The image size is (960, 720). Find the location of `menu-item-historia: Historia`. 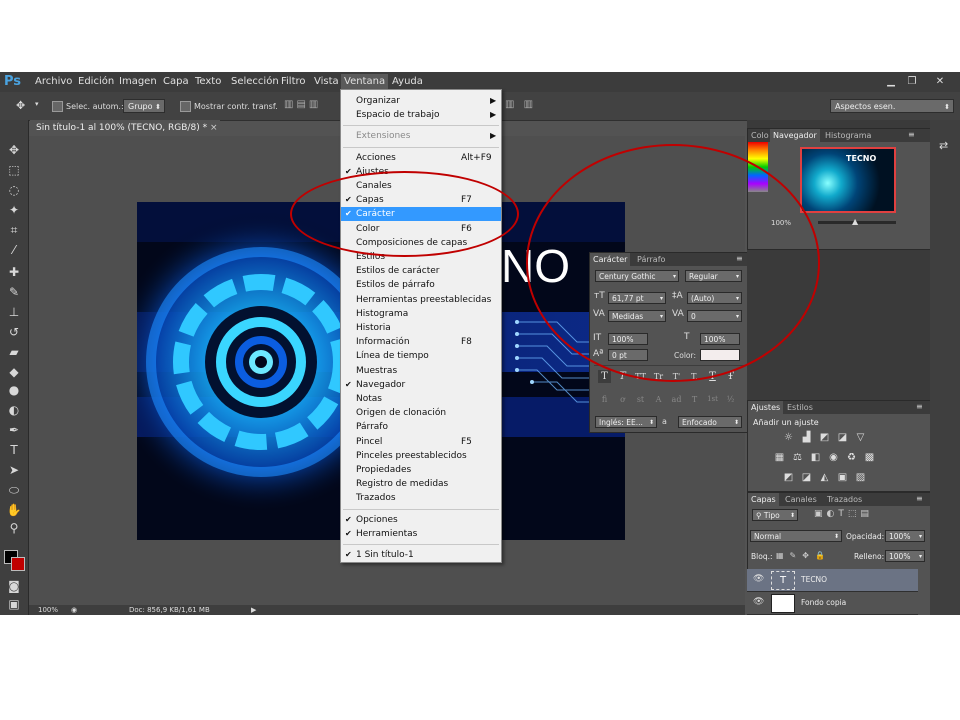

menu-item-historia: Historia is located at coordinates (421, 328).